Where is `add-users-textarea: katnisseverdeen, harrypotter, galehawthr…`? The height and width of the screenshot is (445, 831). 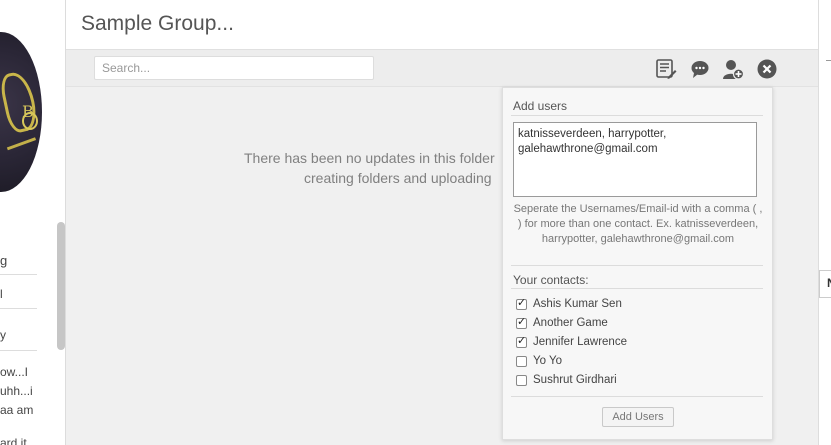
add-users-textarea: katnisseverdeen, harrypotter, galehawthr… is located at coordinates (635, 159).